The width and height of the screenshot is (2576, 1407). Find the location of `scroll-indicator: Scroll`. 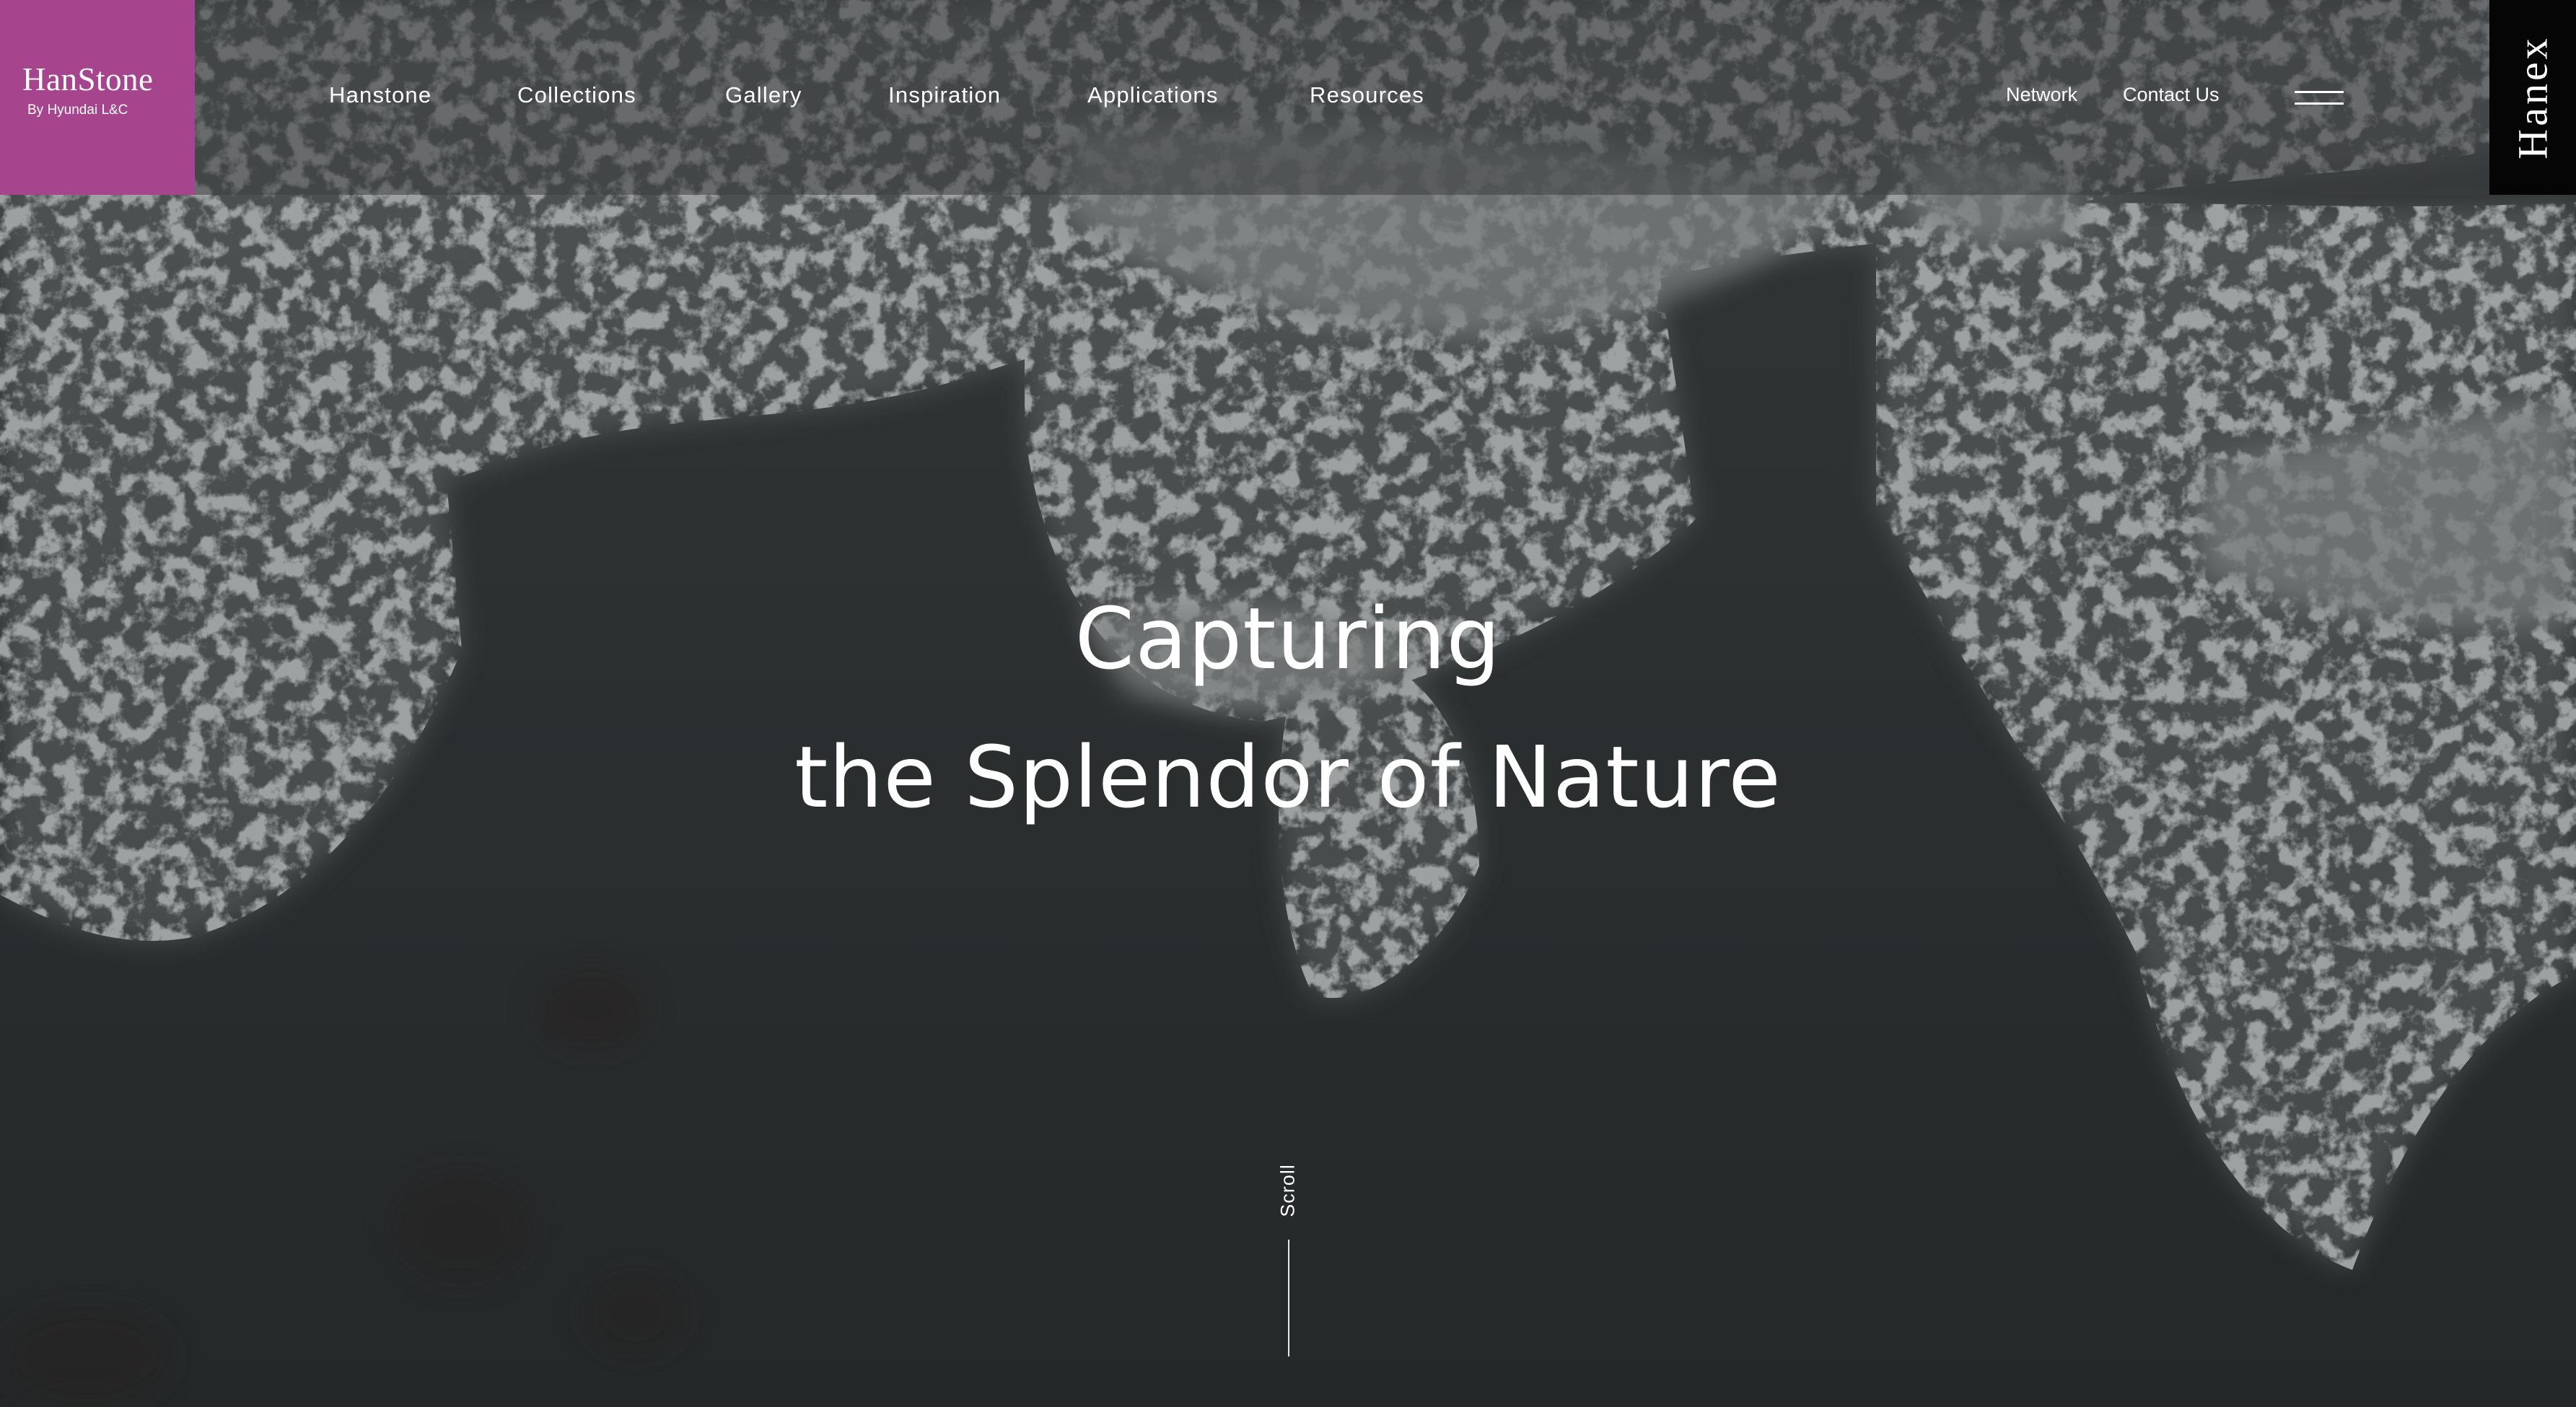

scroll-indicator: Scroll is located at coordinates (1288, 1262).